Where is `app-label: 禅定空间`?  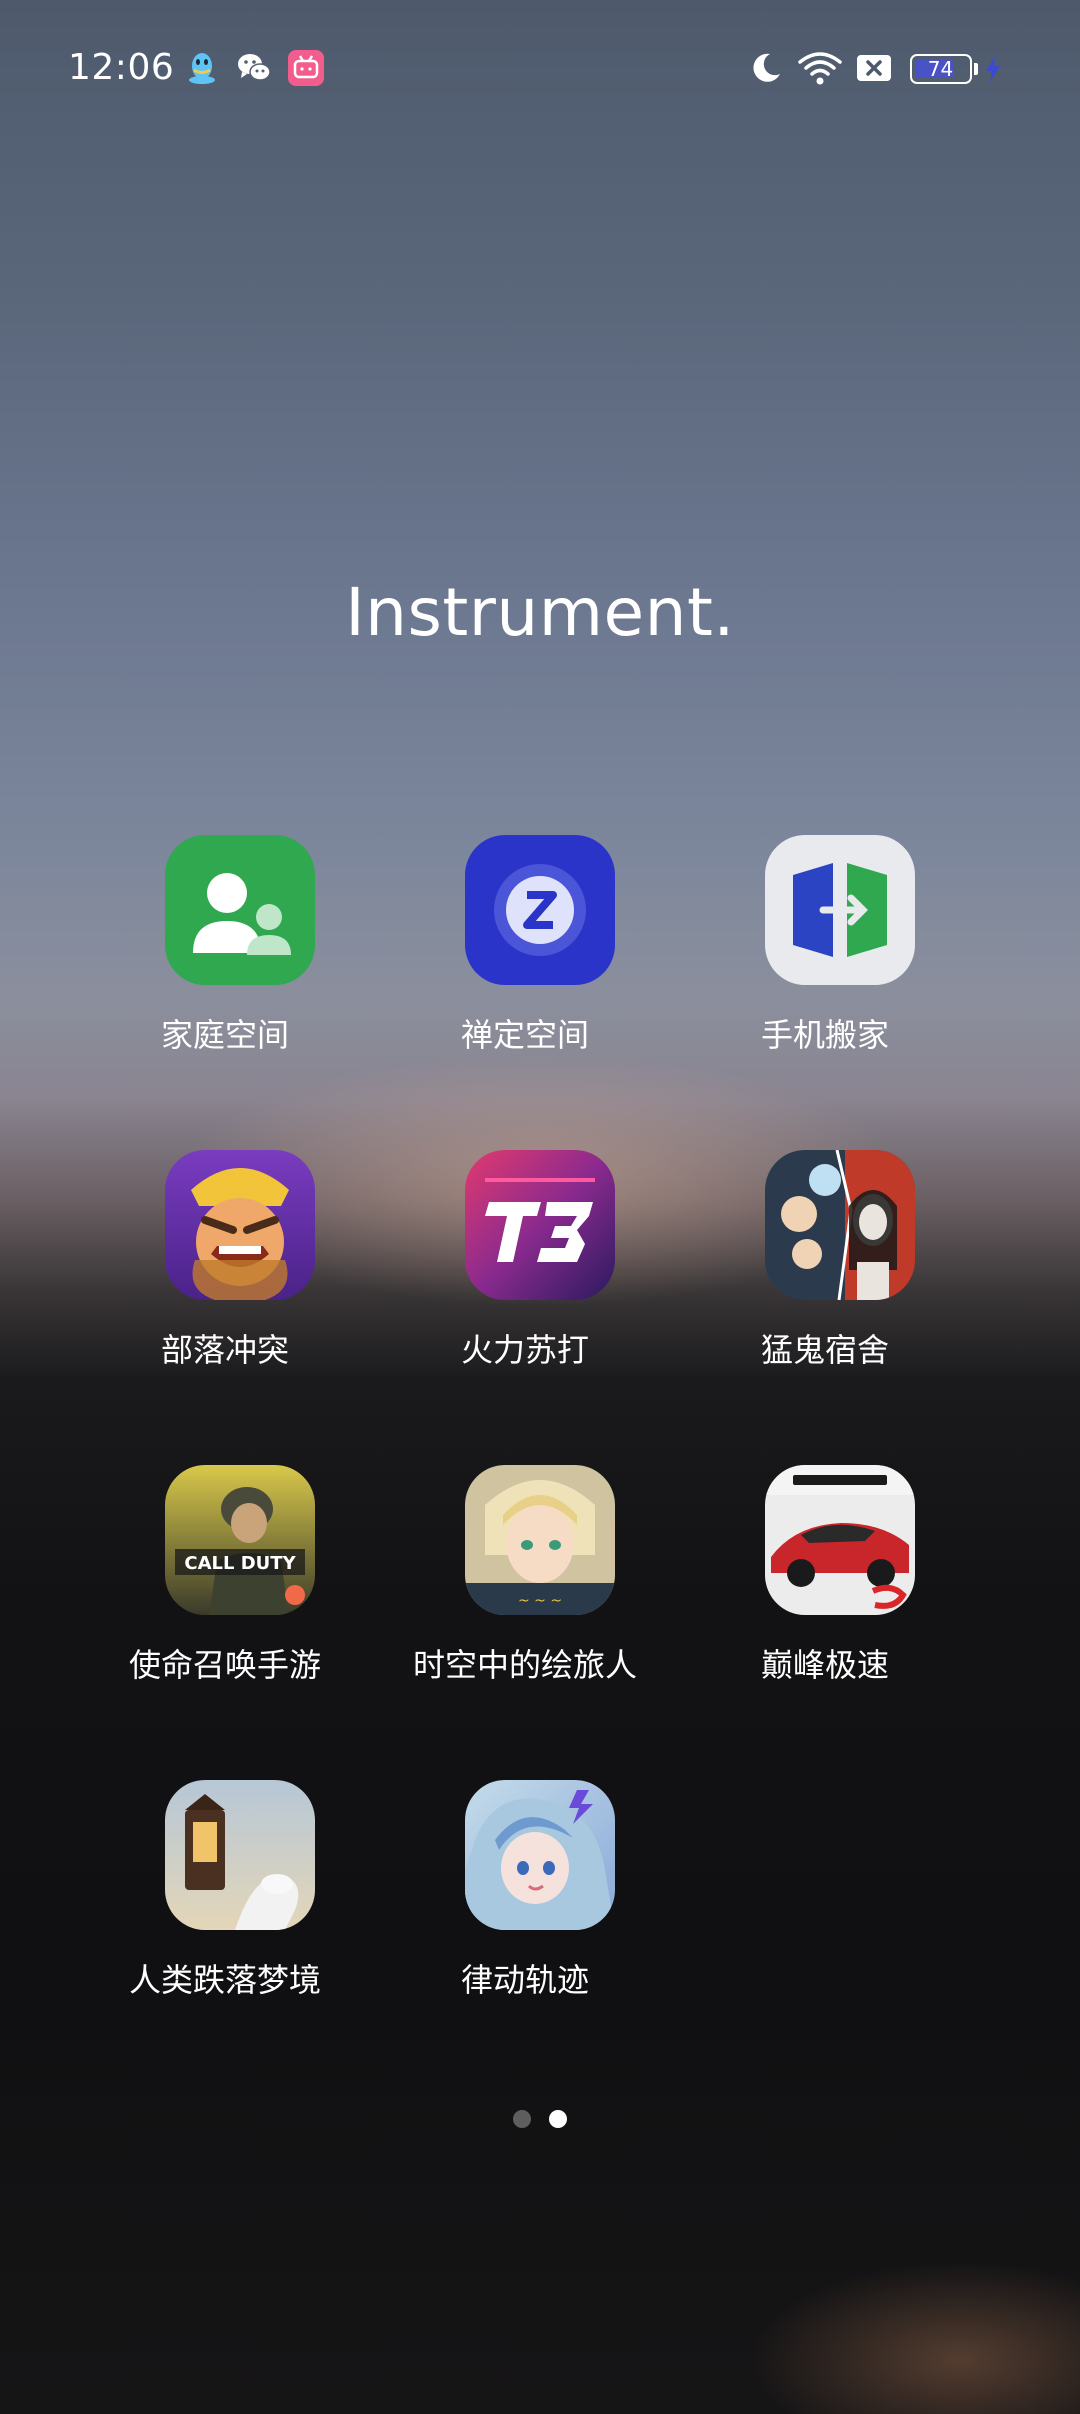 app-label: 禅定空间 is located at coordinates (524, 1035).